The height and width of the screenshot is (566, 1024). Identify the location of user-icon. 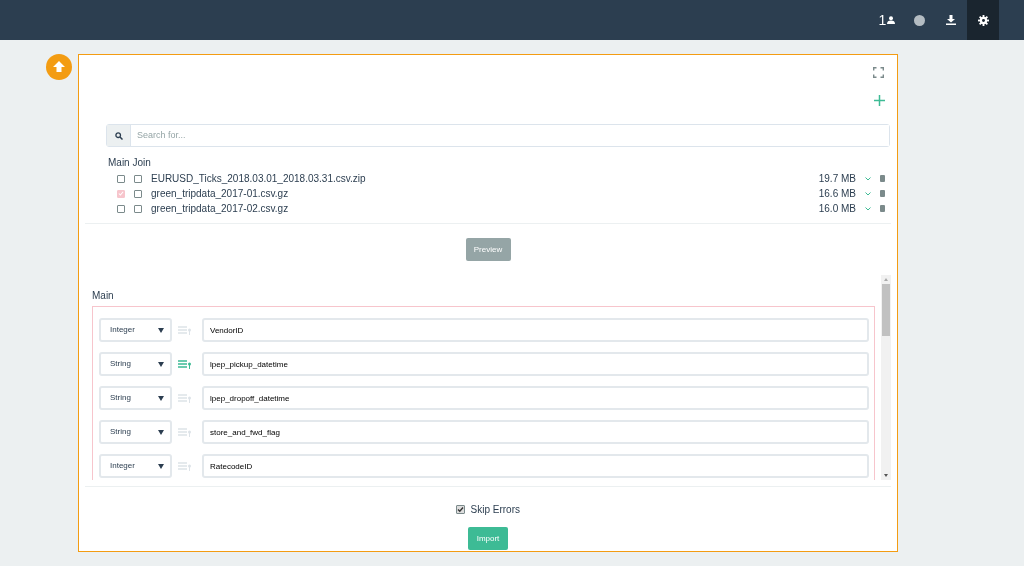
(891, 20).